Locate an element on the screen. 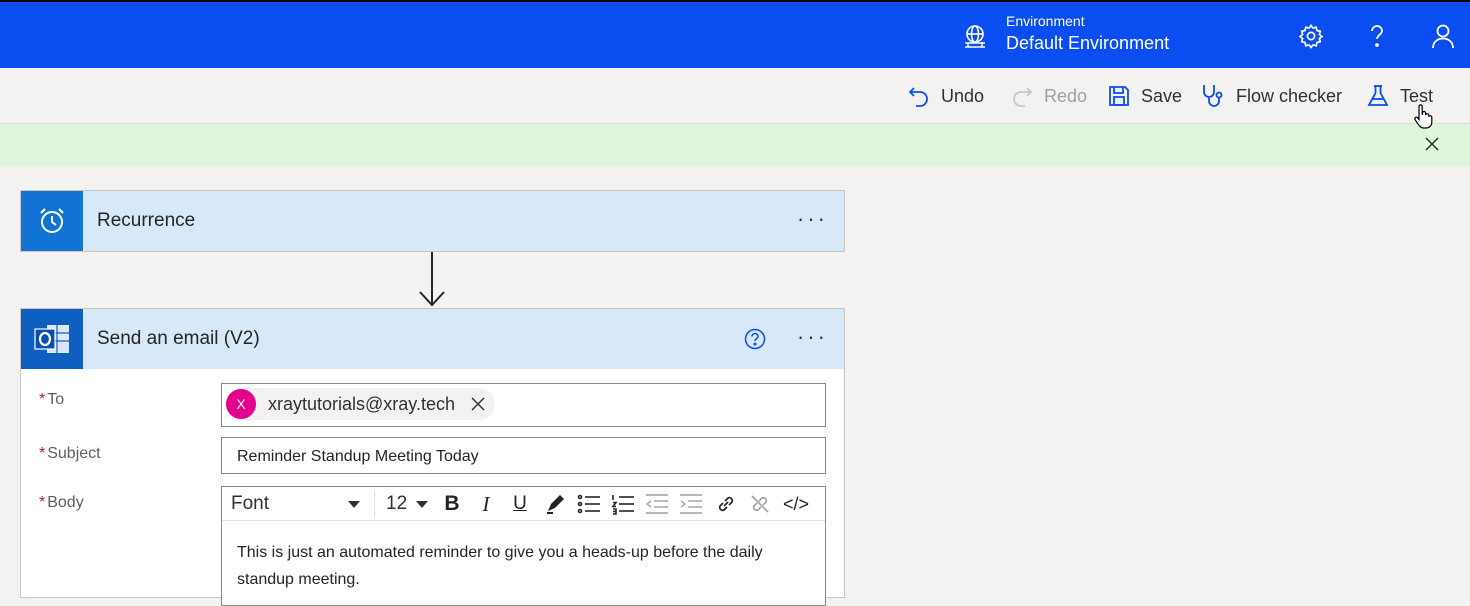 The width and height of the screenshot is (1470, 606). outdent-button is located at coordinates (657, 504).